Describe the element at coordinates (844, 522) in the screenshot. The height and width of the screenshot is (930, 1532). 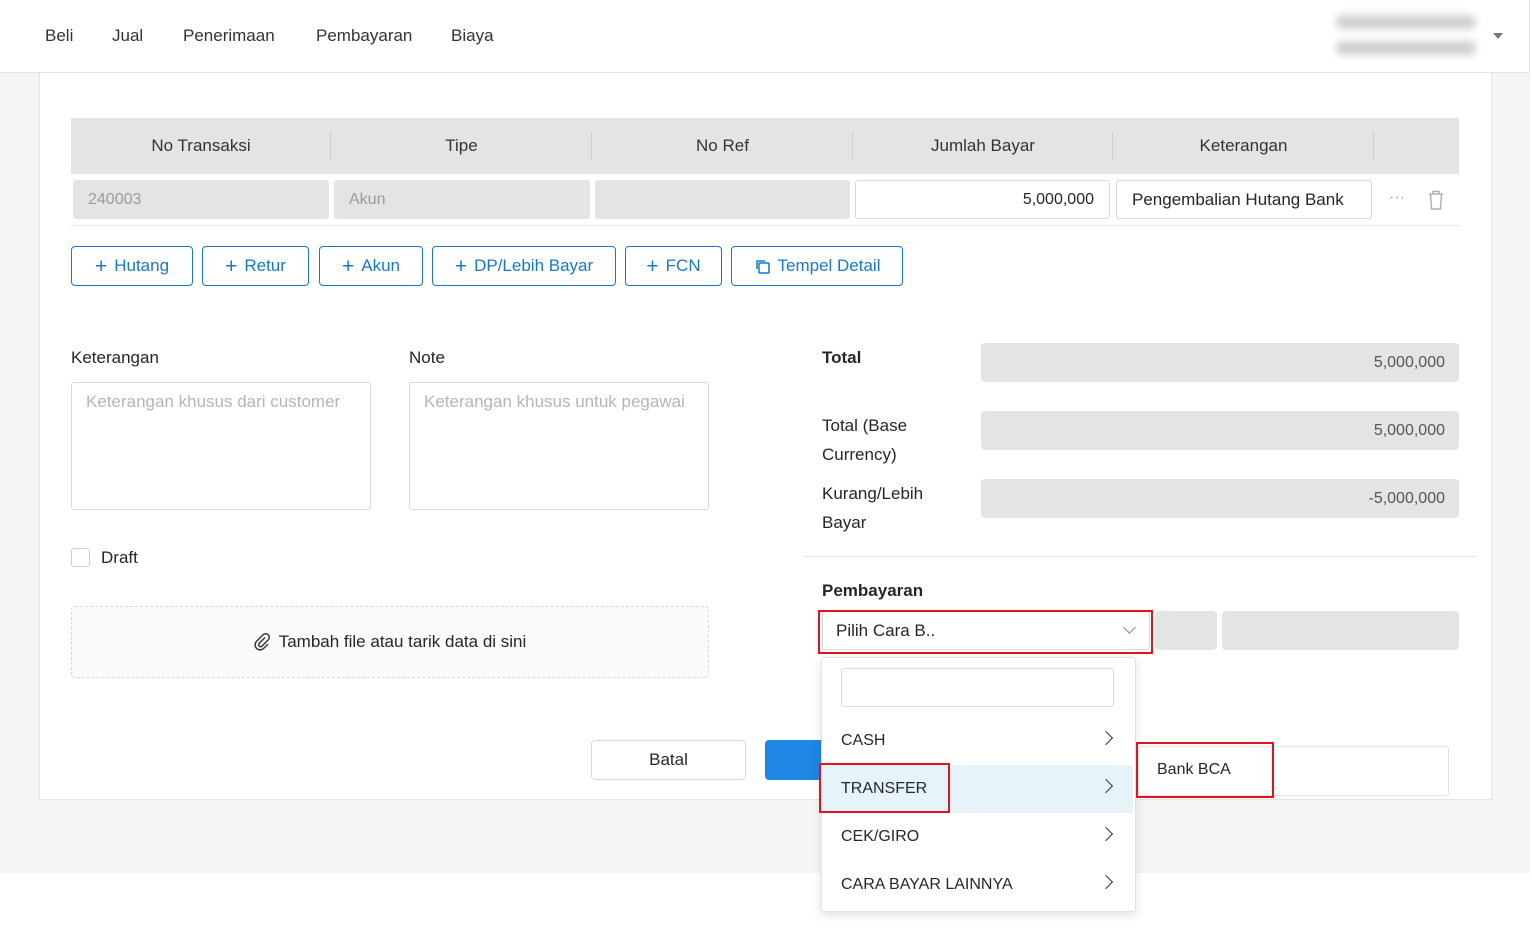
I see `kurang-lebih-label-line2: Bayar` at that location.